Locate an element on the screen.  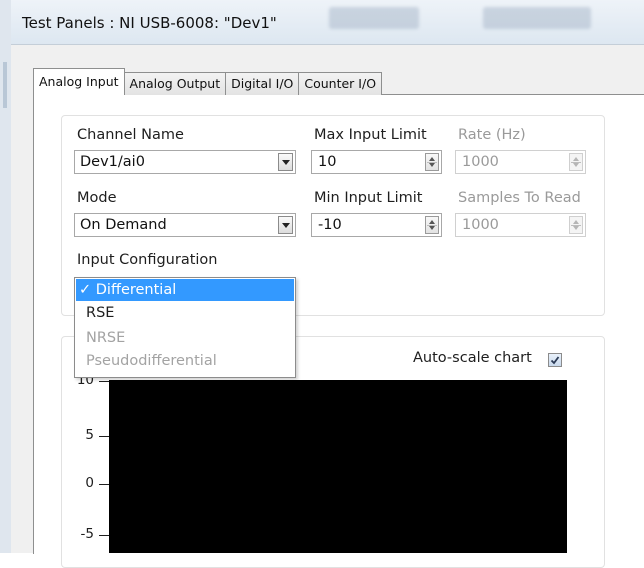
rate-label: Rate (Hz) is located at coordinates (492, 135).